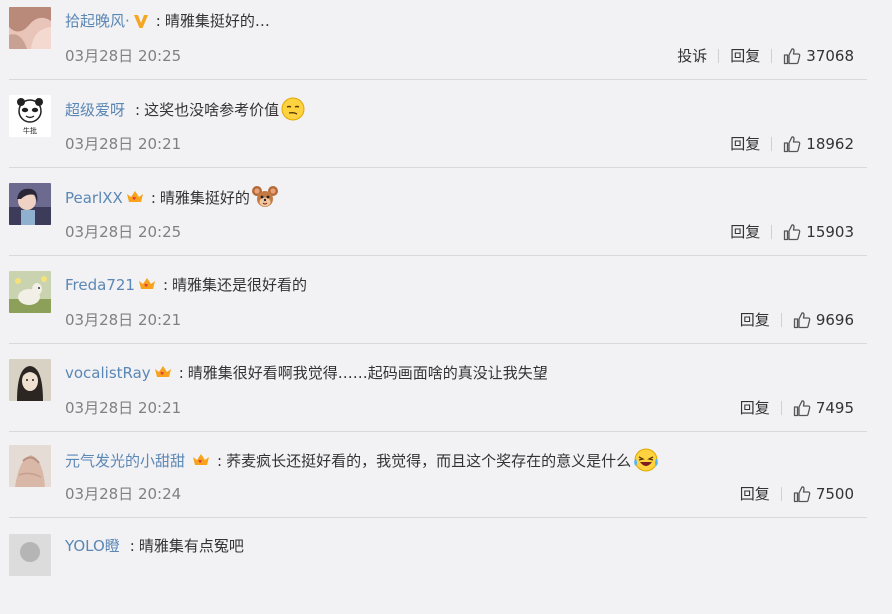  What do you see at coordinates (367, 373) in the screenshot?
I see `comment-content: 晴雅集很好看啊我觉得……起码画面啥的真没让我失望` at bounding box center [367, 373].